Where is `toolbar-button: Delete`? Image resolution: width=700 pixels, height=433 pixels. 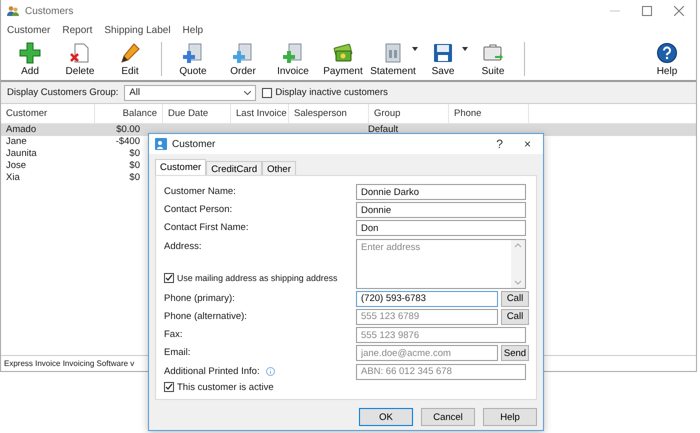
toolbar-button: Delete is located at coordinates (80, 59).